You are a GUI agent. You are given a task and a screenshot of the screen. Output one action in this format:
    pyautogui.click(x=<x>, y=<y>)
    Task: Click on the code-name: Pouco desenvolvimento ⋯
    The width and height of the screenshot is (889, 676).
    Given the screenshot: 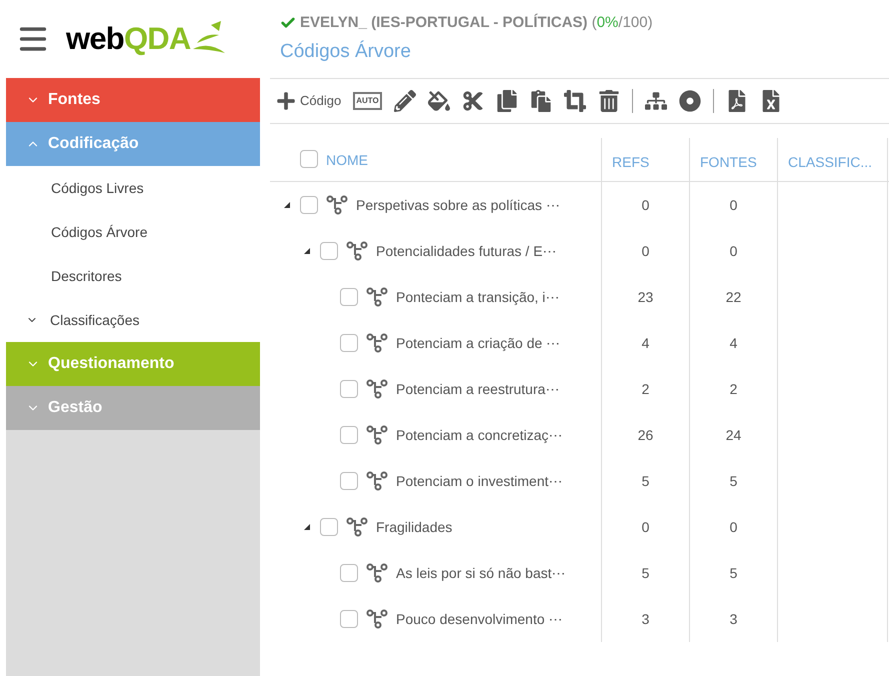 What is the action you would take?
    pyautogui.click(x=479, y=619)
    